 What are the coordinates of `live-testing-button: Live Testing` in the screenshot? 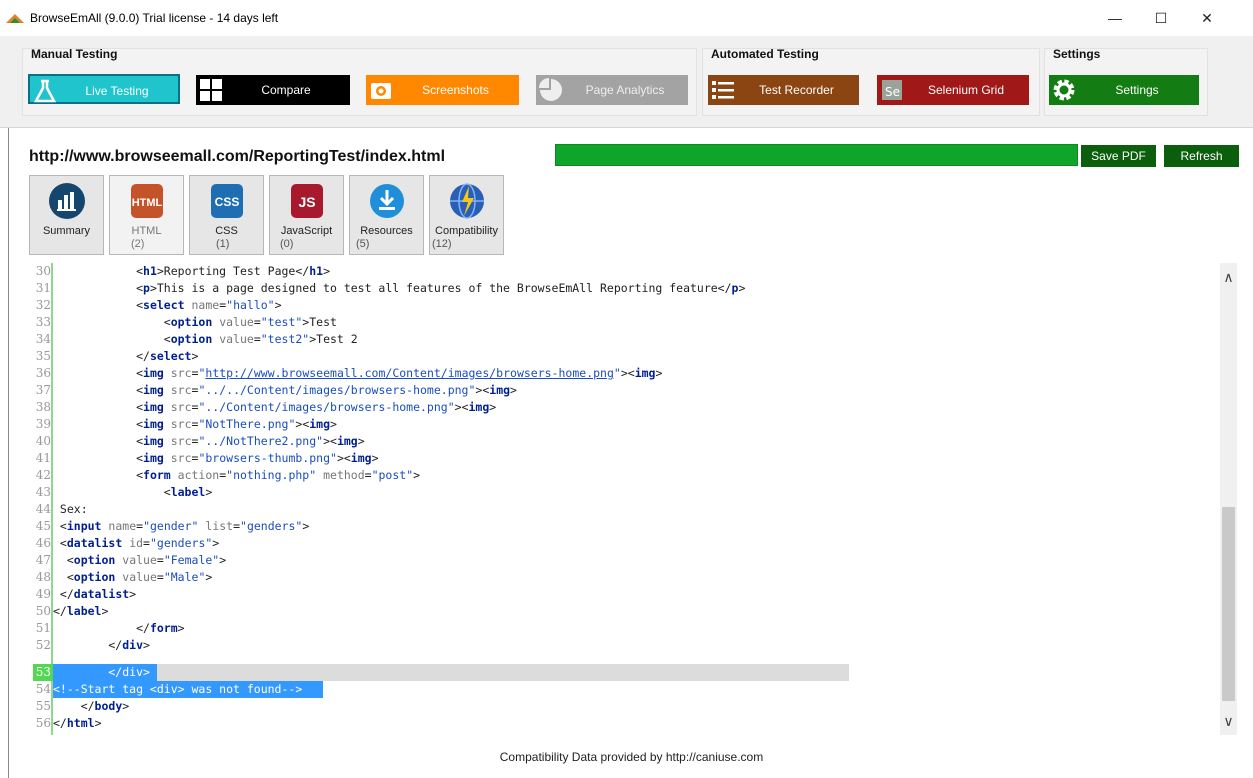 It's located at (104, 89).